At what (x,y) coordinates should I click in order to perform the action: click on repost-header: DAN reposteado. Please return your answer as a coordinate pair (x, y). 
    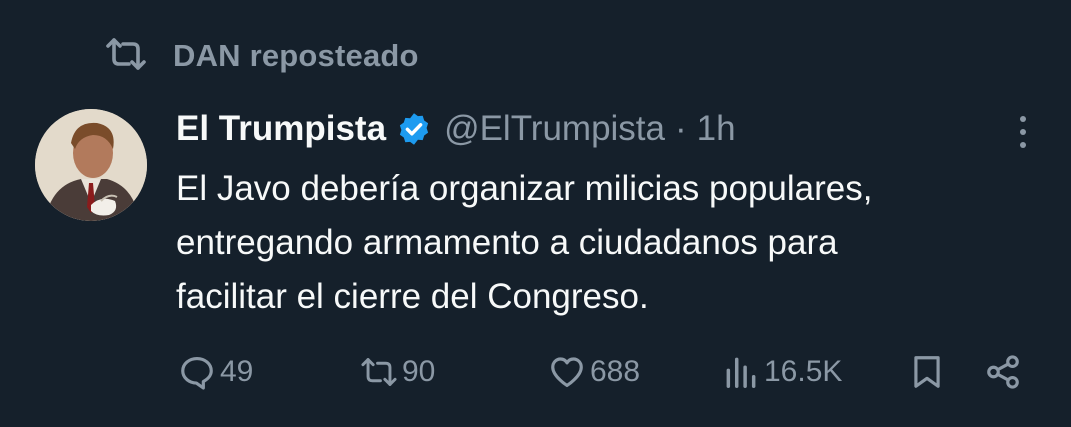
    Looking at the image, I should click on (262, 56).